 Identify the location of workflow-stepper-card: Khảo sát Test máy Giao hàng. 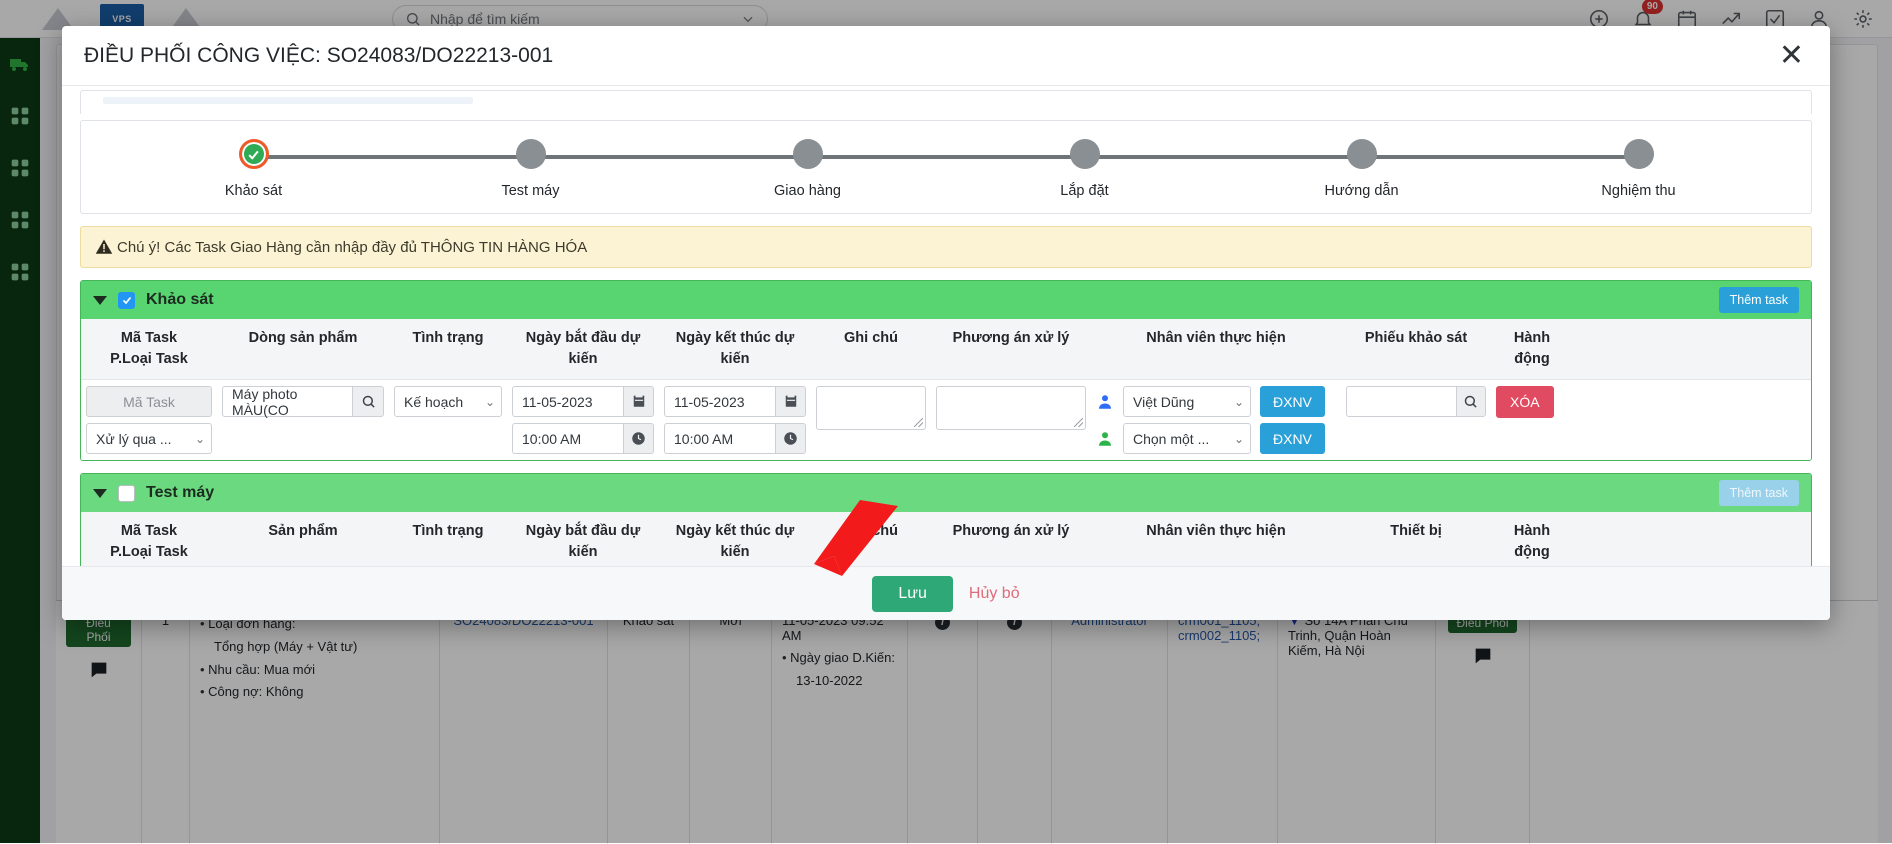
(946, 167).